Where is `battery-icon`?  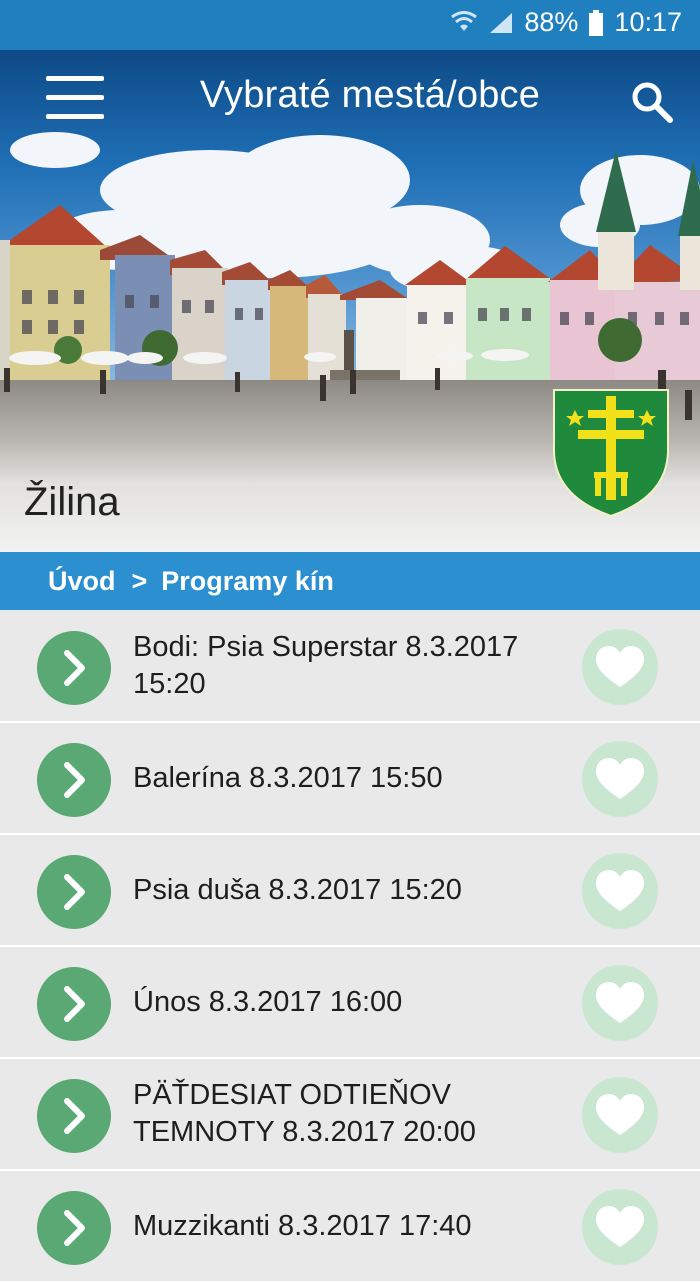
battery-icon is located at coordinates (596, 22).